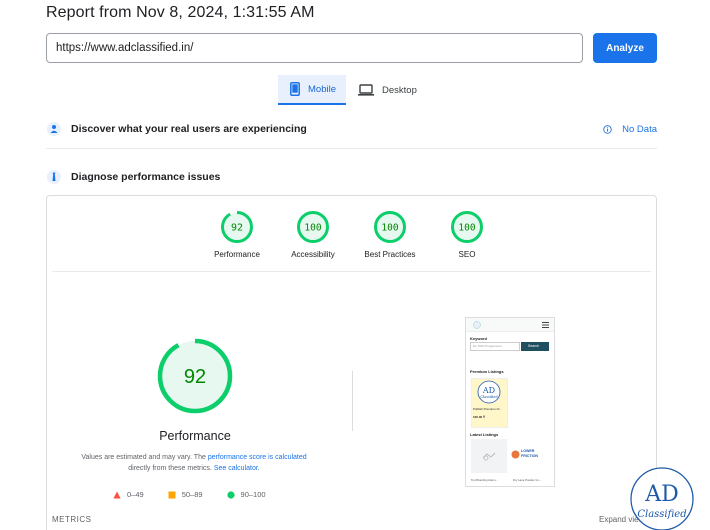  I want to click on analyze-button: Analyze, so click(625, 48).